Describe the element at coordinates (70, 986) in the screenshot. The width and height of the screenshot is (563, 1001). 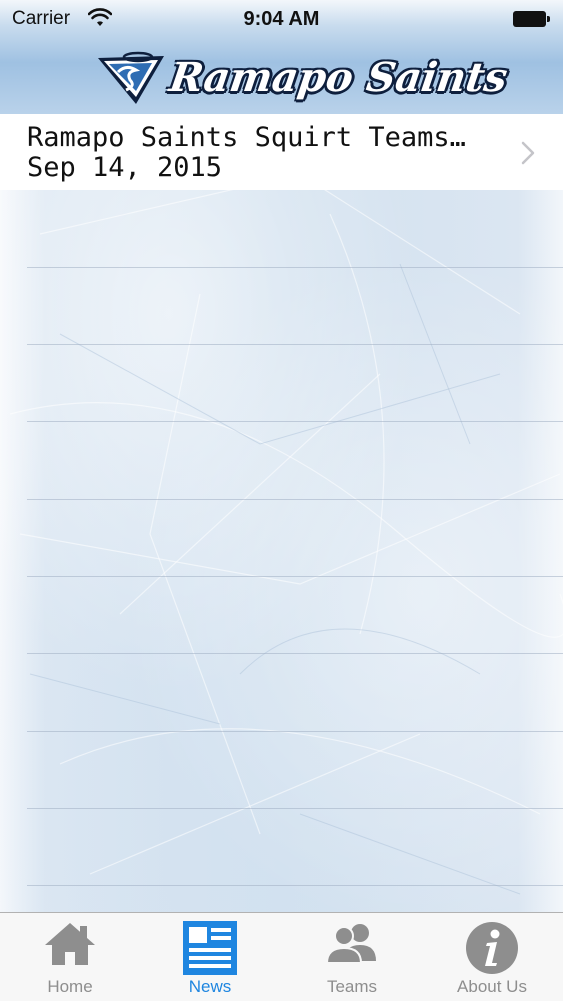
I see `tab-home-label: Home` at that location.